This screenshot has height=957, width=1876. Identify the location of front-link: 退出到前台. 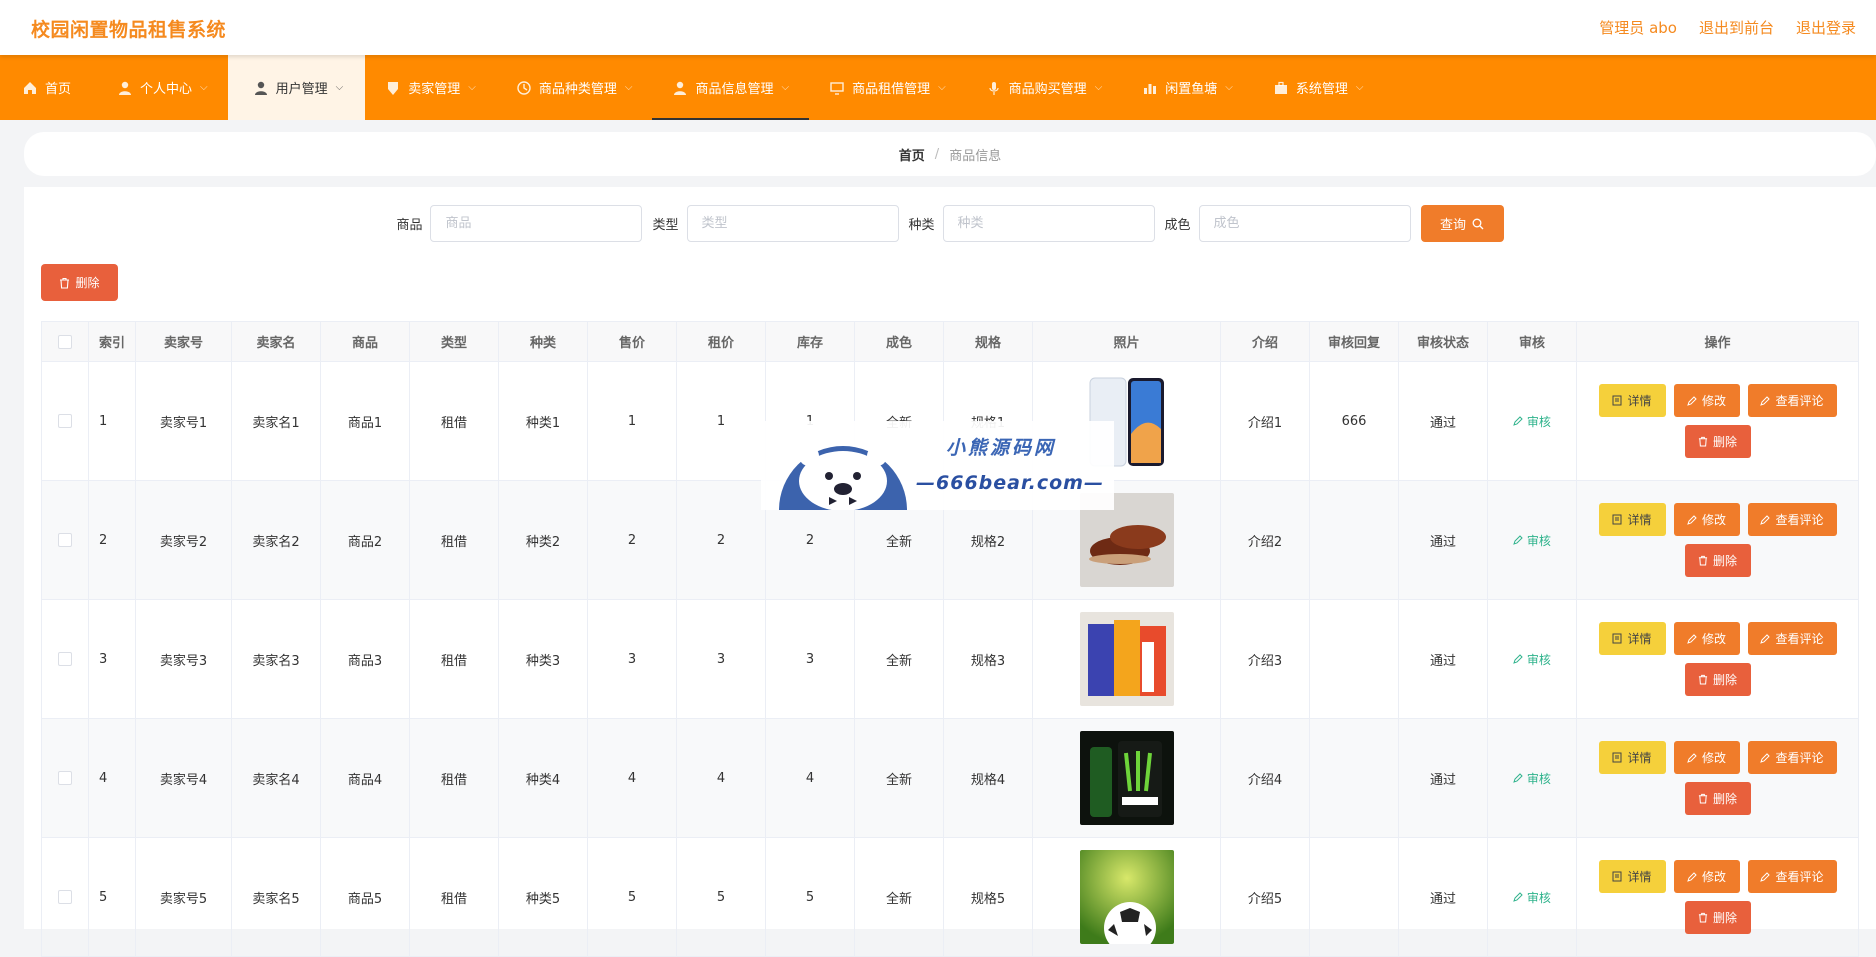
(1736, 27).